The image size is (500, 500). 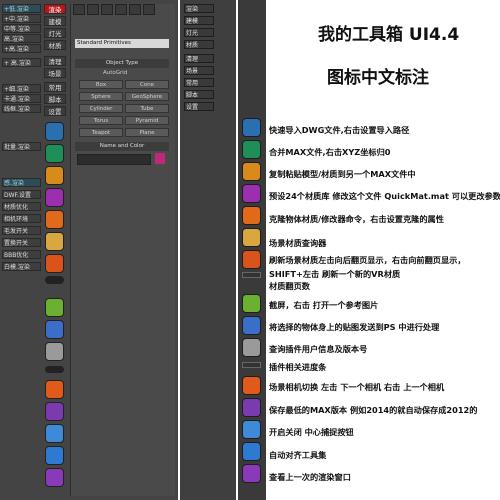 I want to click on name-color-header: Name and Color, so click(x=122, y=146).